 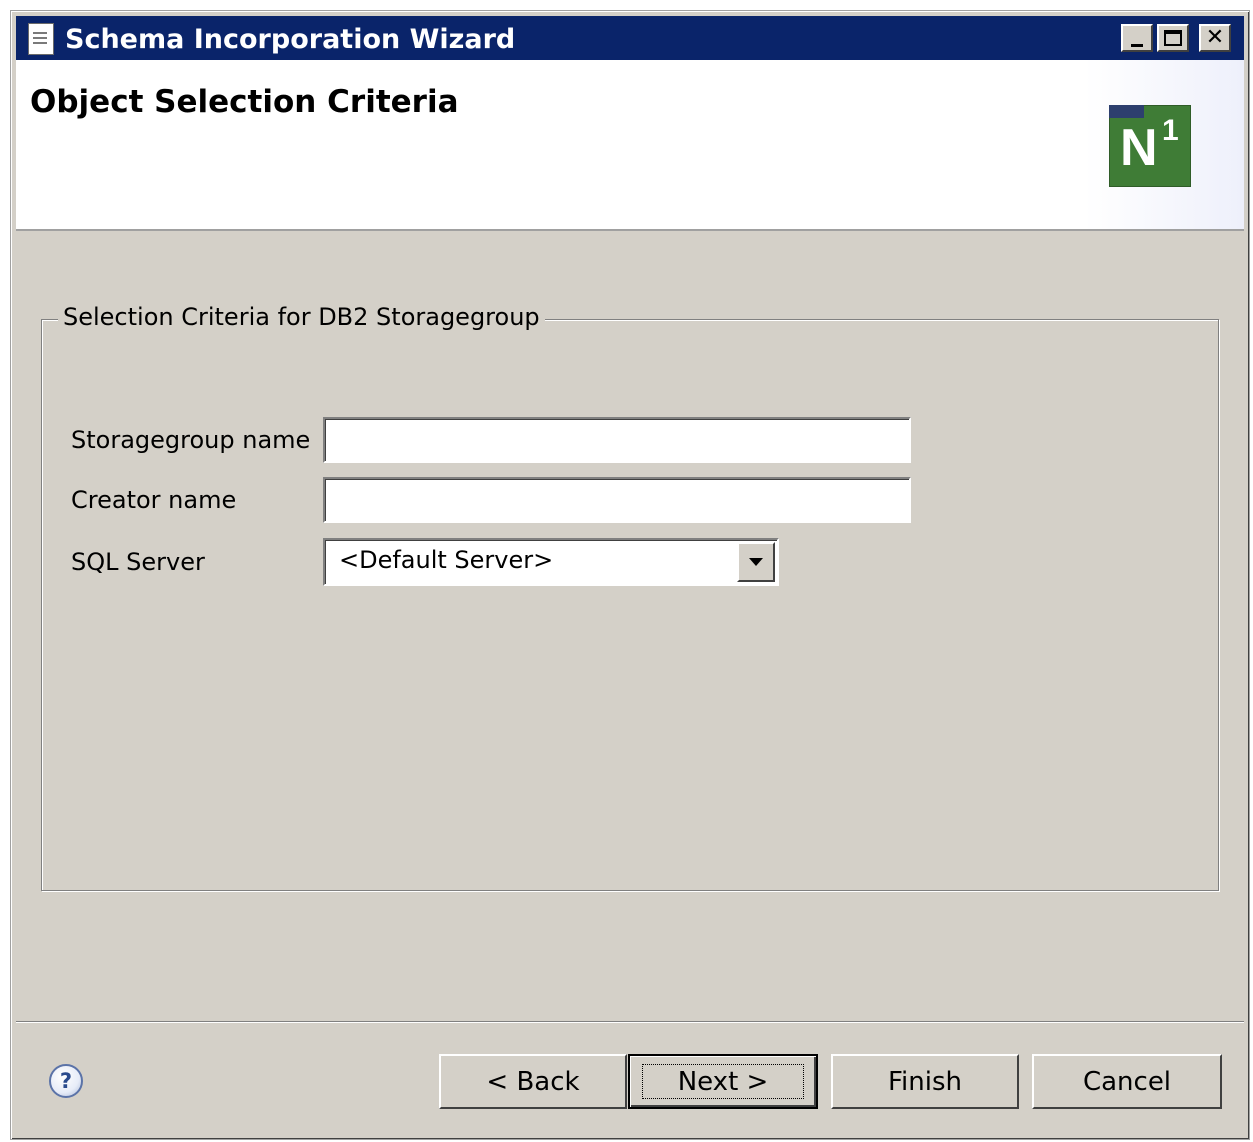 What do you see at coordinates (244, 102) in the screenshot?
I see `page-title: Object Selection Criteria` at bounding box center [244, 102].